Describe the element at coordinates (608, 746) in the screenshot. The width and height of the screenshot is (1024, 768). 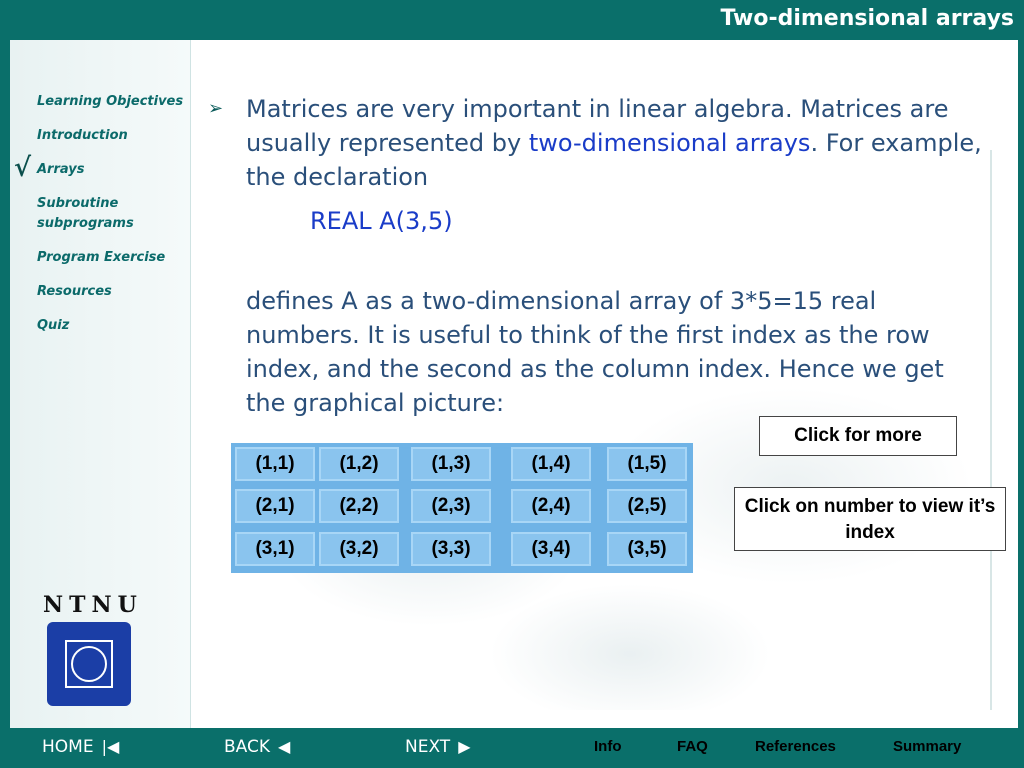
I see `info-link: Info` at that location.